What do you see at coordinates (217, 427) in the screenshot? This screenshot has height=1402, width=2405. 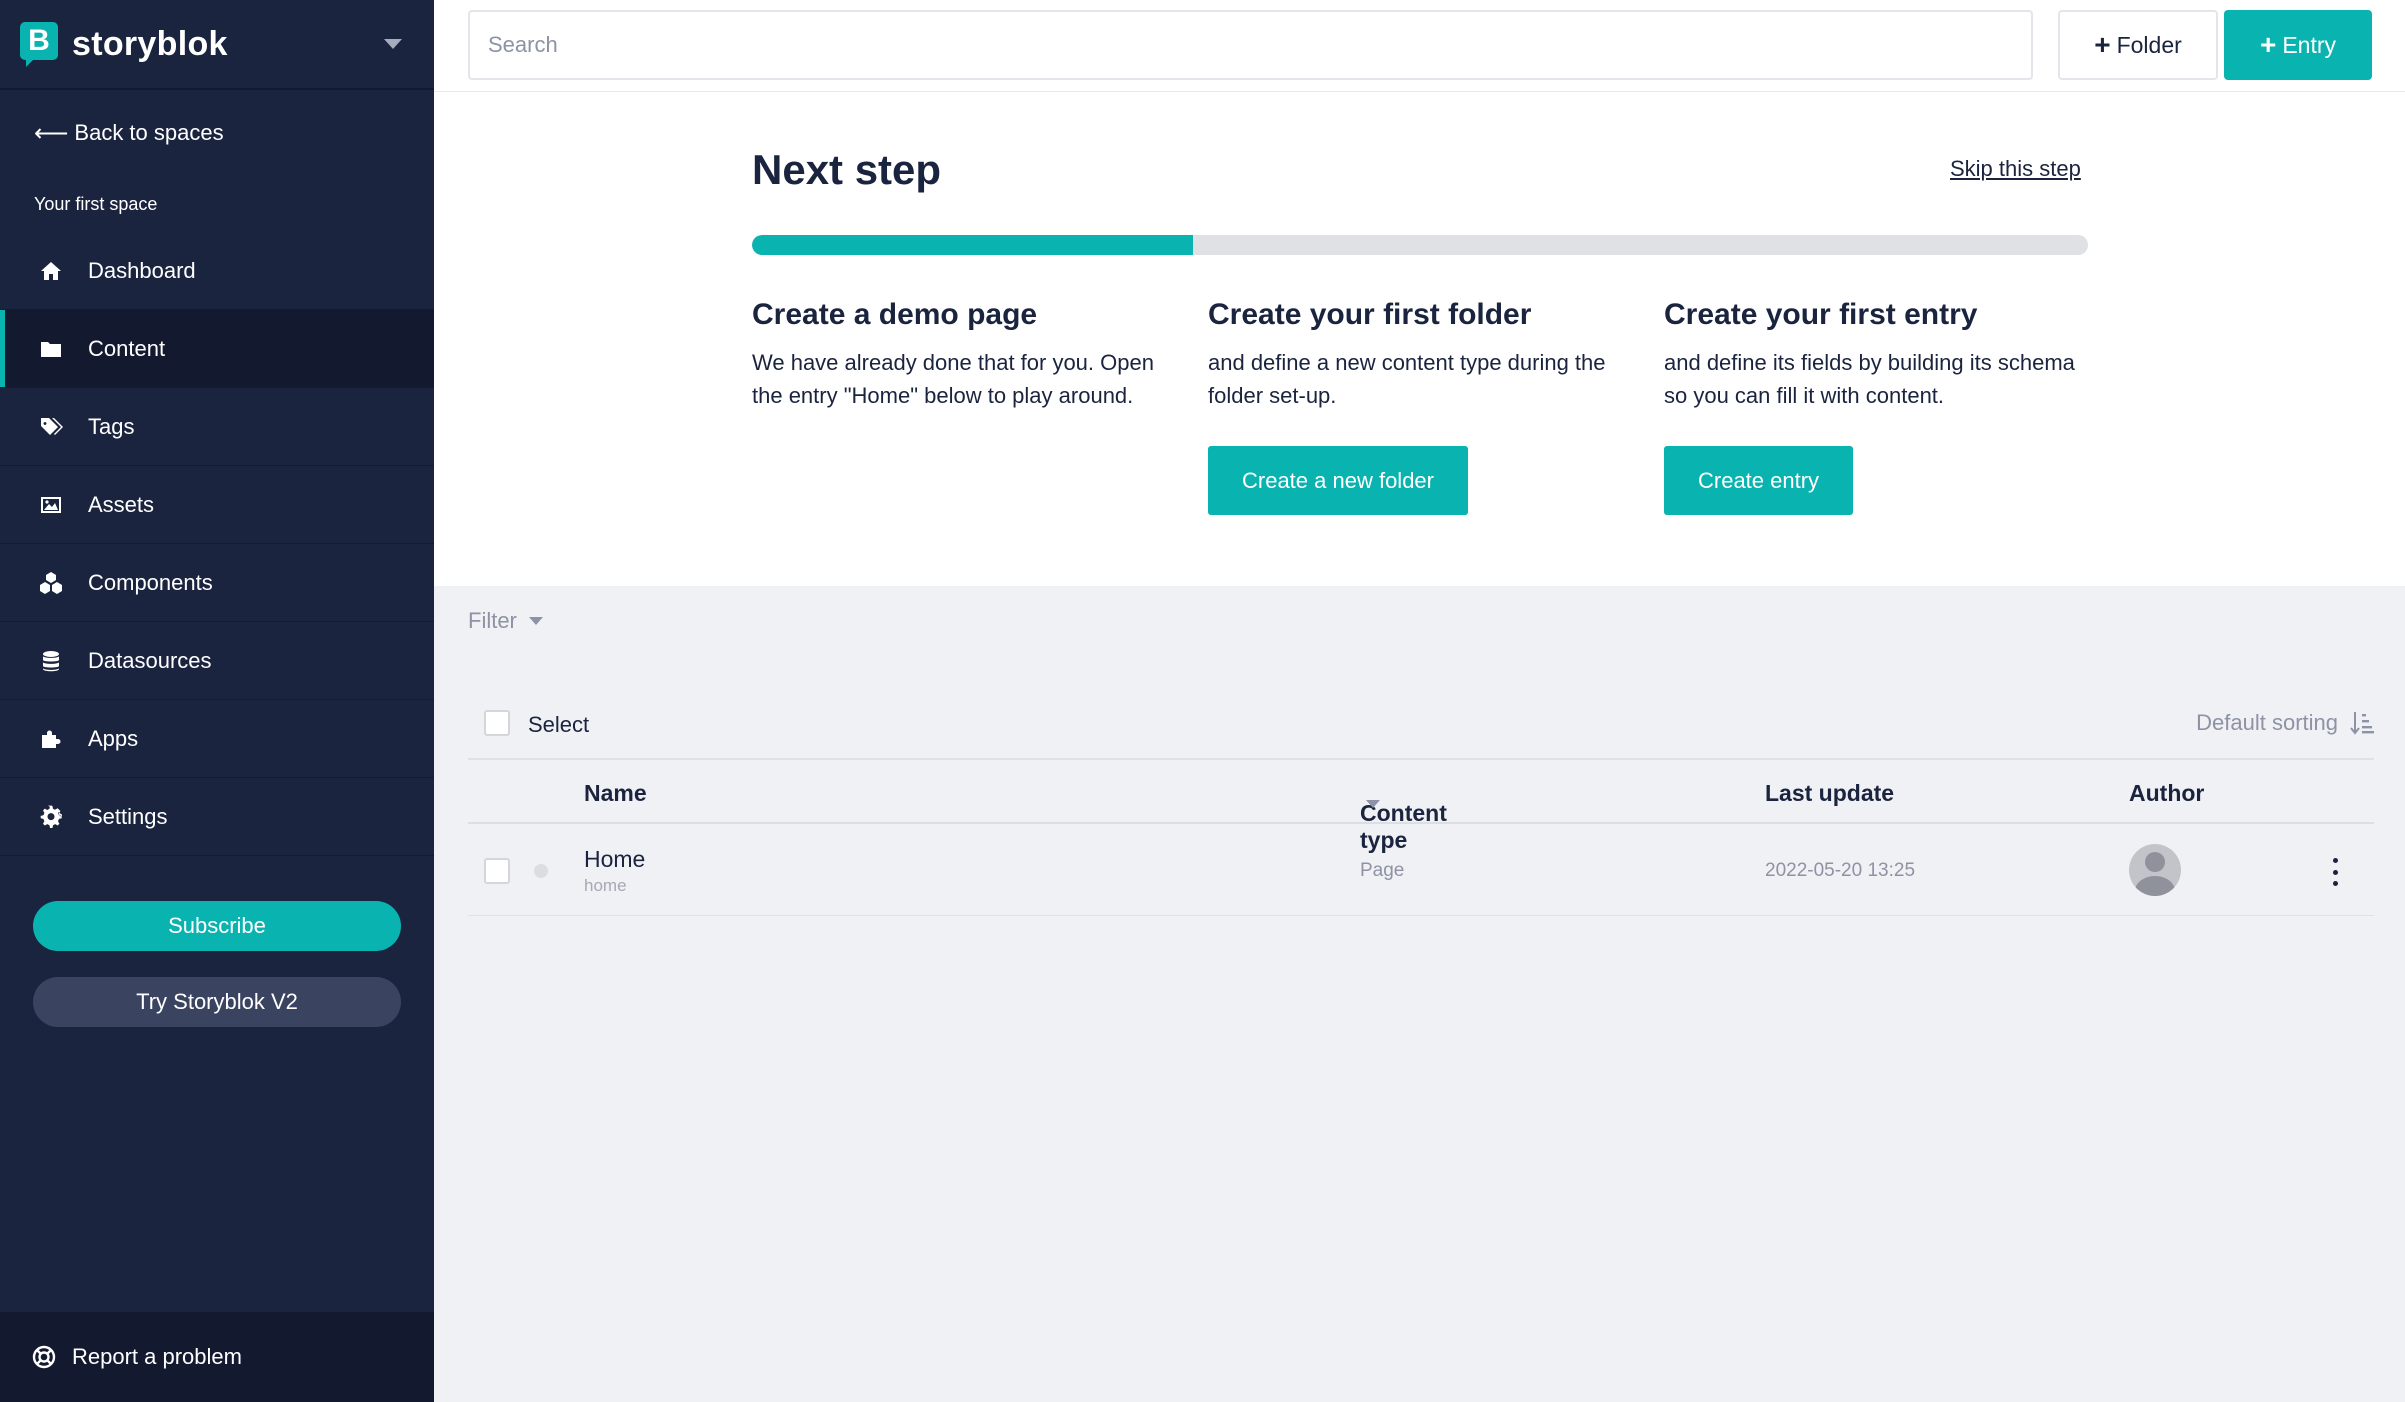 I see `sidebar-item-tags: Tags` at bounding box center [217, 427].